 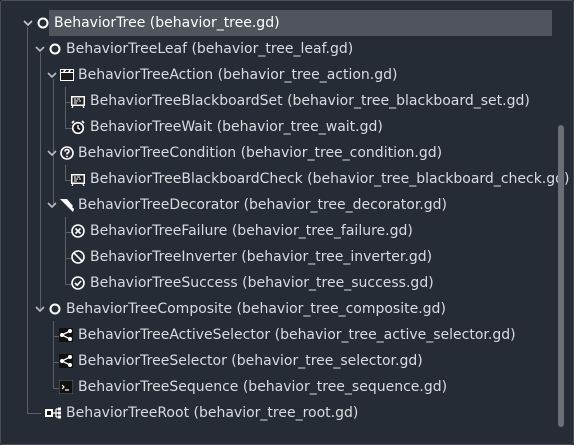 I want to click on tree-item-behavior-tree-leaf: BehaviorTreeLeaf (behavior_tree_leaf.gd), so click(x=281, y=49).